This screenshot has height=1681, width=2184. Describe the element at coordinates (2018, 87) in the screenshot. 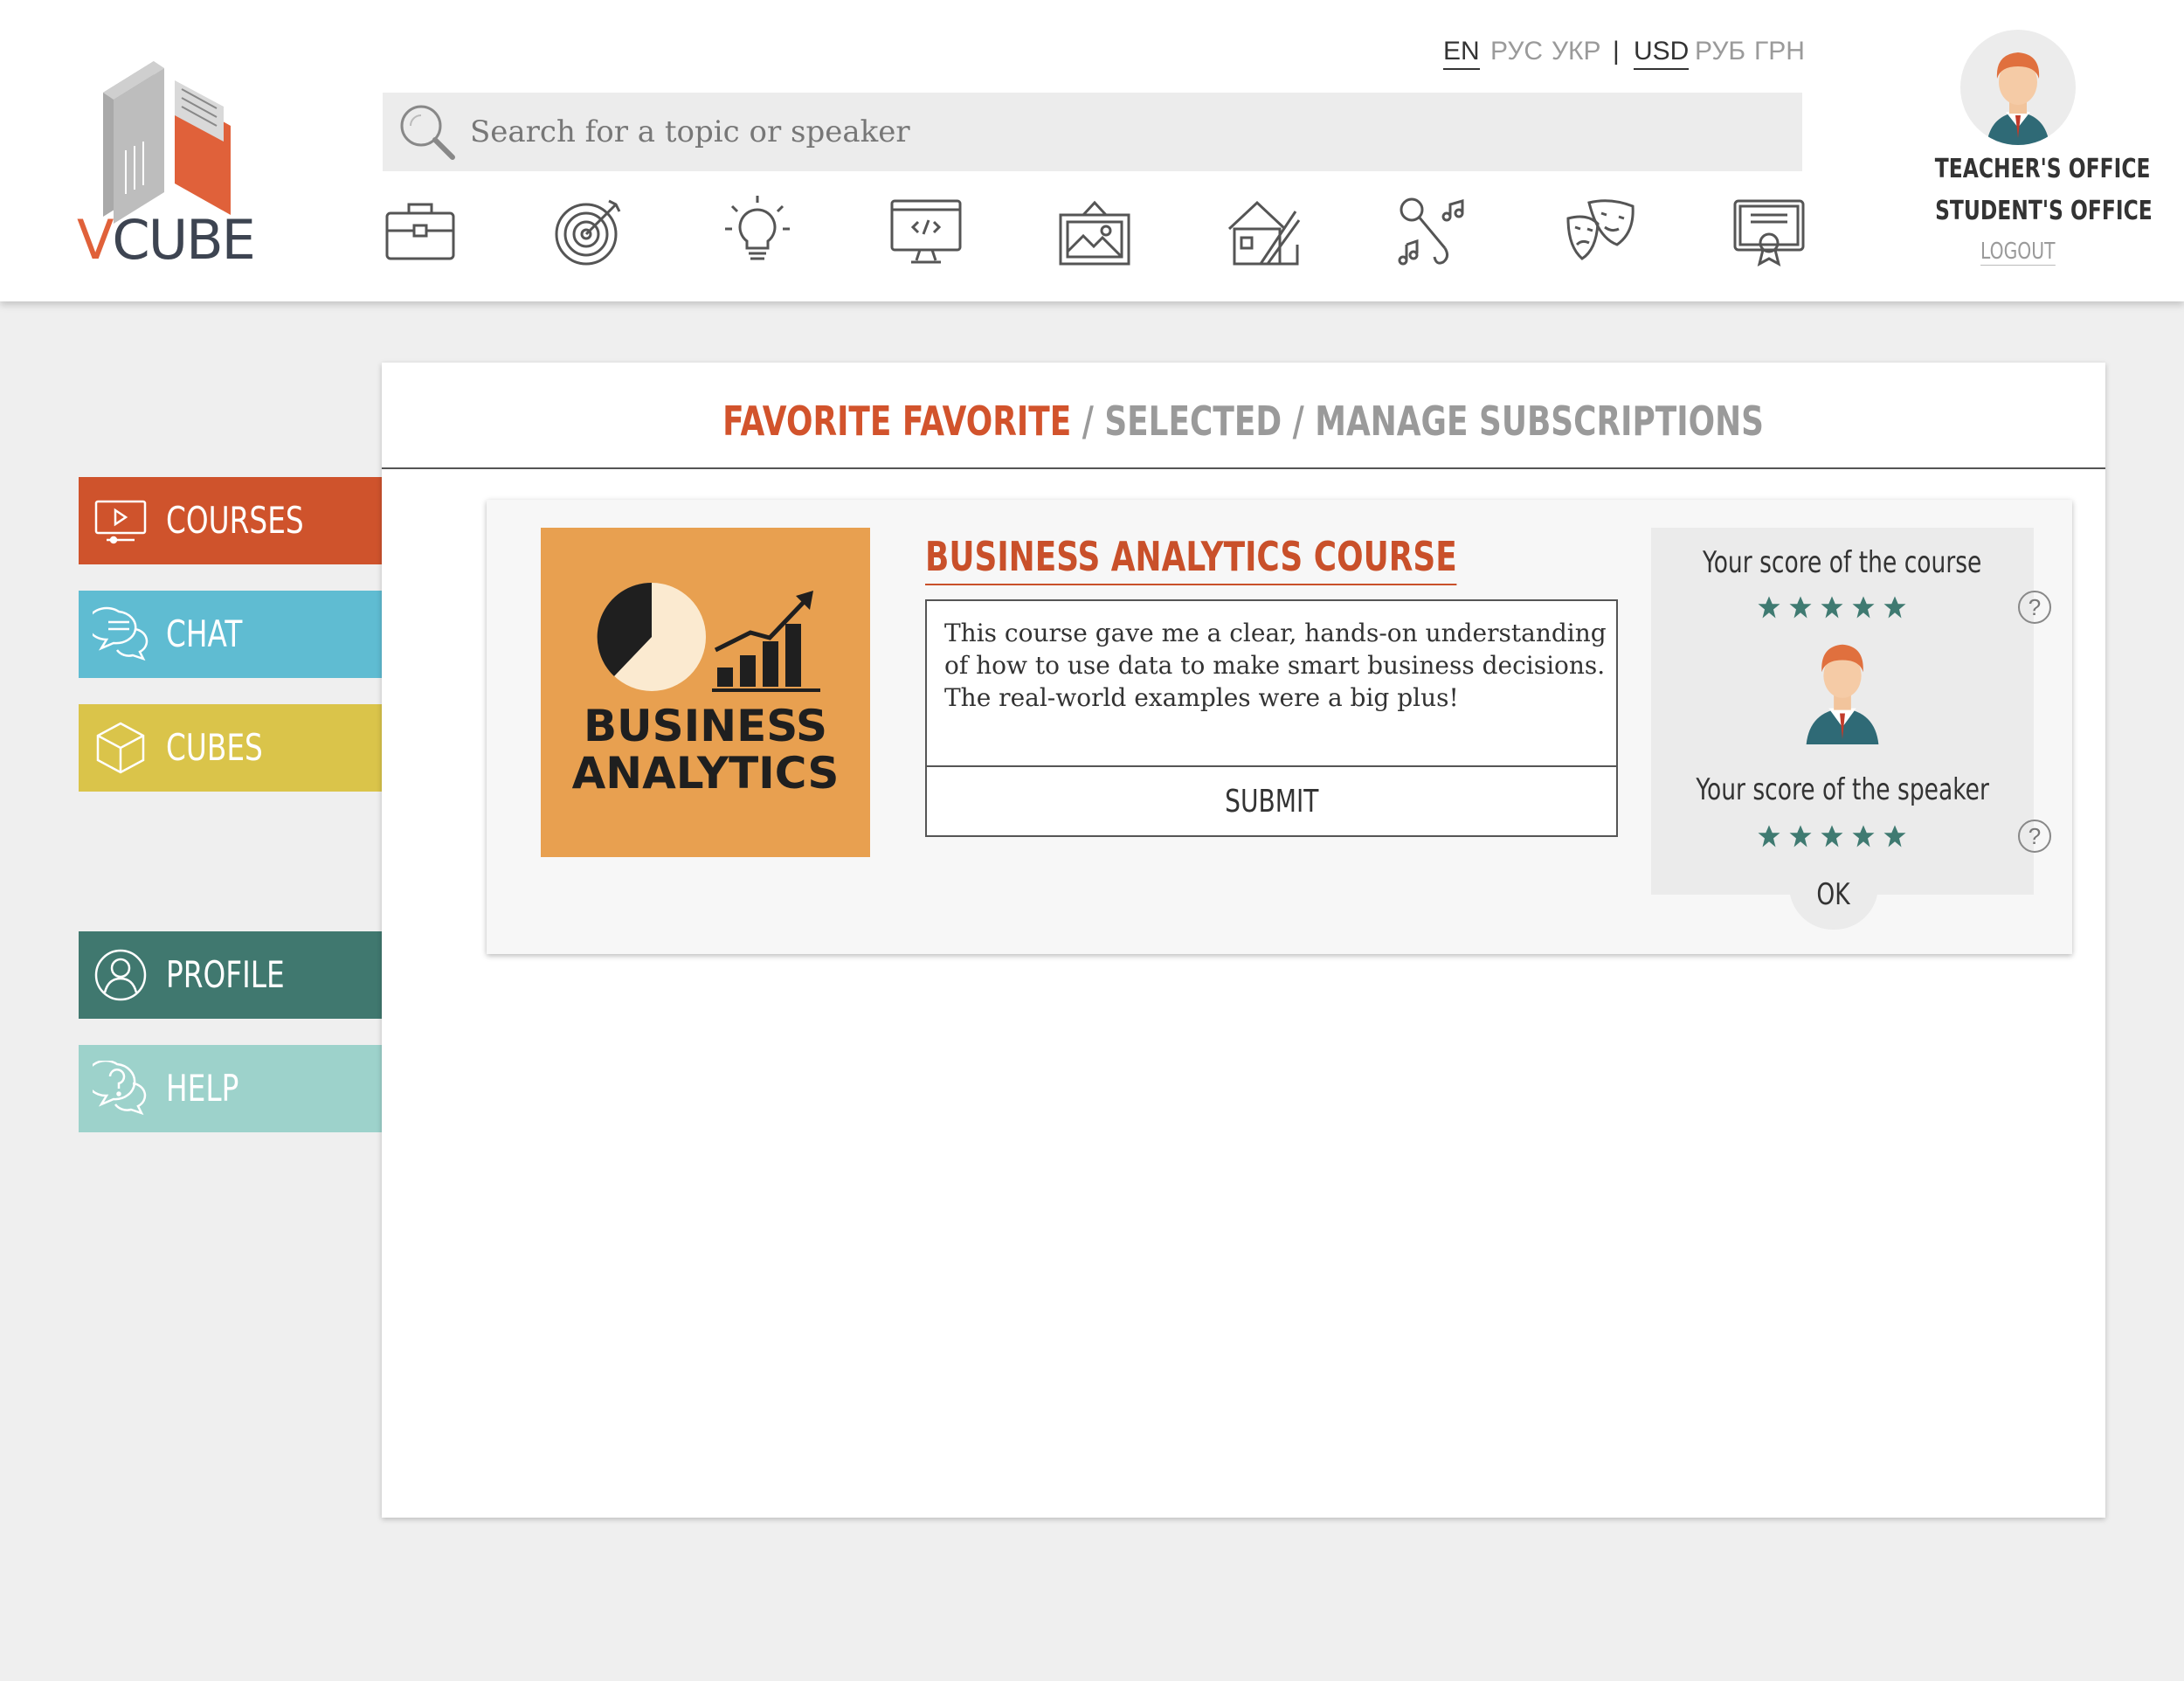

I see `user-avatar` at that location.